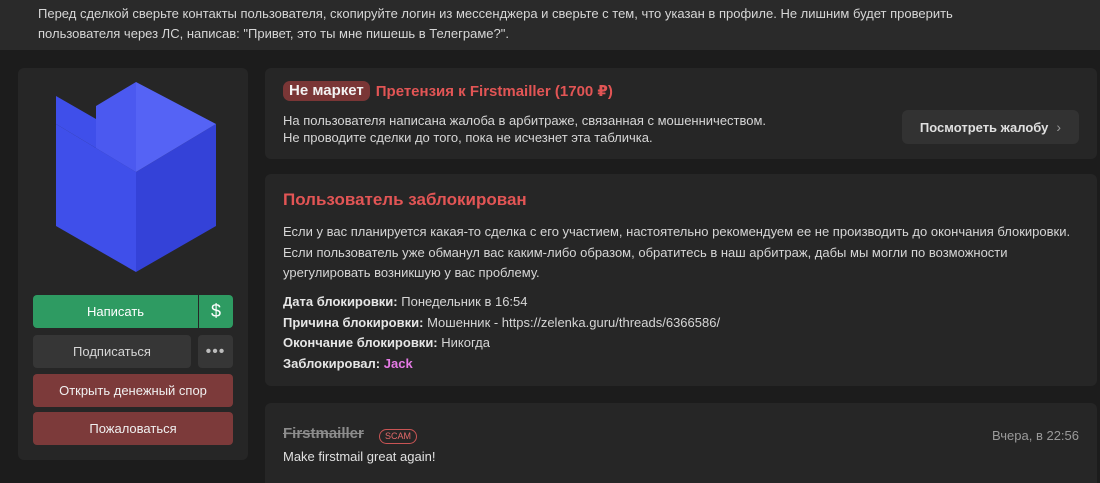 Image resolution: width=1100 pixels, height=483 pixels. I want to click on ban-end-value: Никогда, so click(465, 342).